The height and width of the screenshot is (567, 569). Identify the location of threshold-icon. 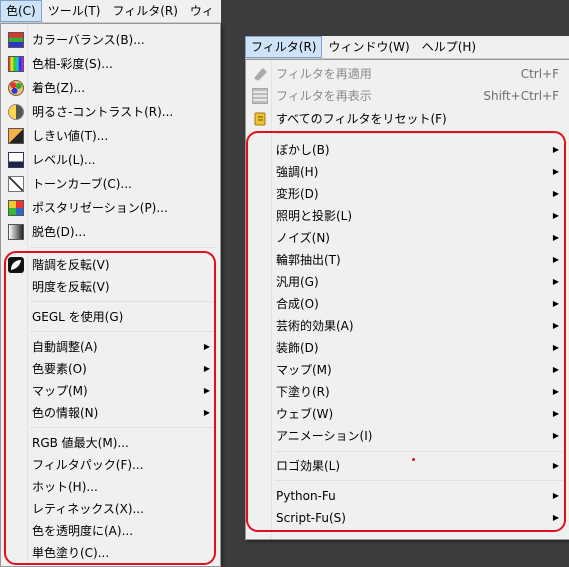
(16, 136).